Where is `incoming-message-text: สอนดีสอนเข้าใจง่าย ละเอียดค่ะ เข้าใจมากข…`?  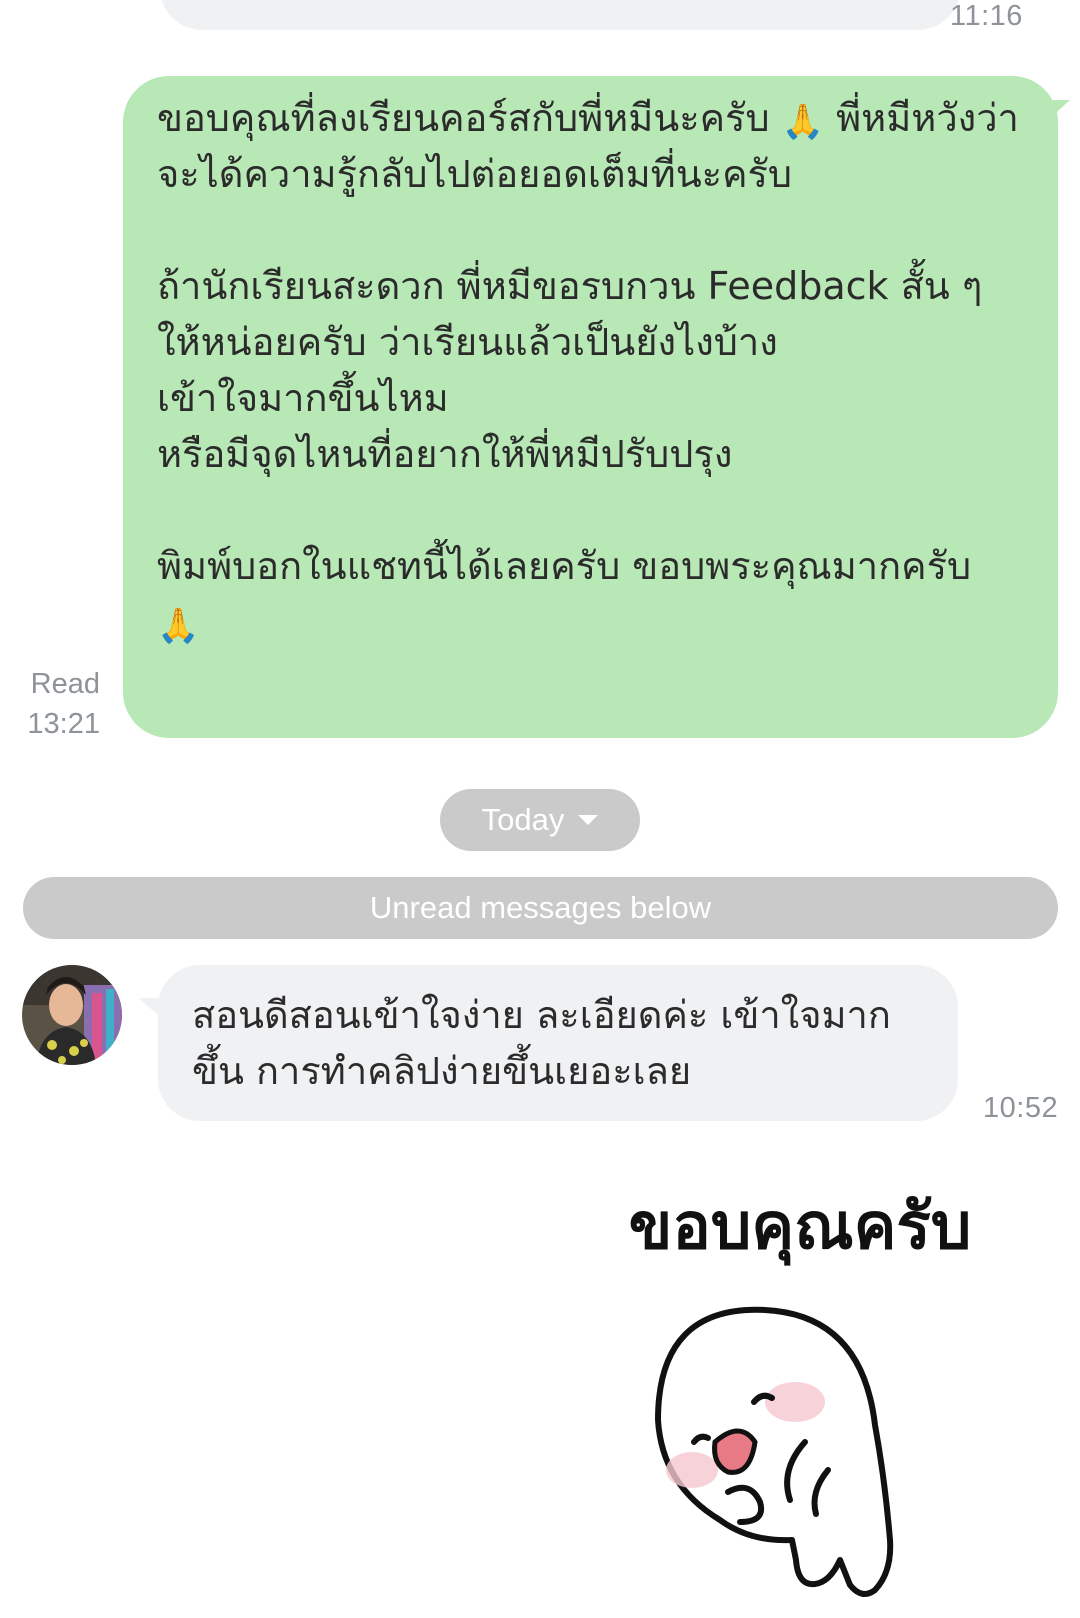 incoming-message-text: สอนดีสอนเข้าใจง่าย ละเอียดค่ะ เข้าใจมากข… is located at coordinates (541, 1043).